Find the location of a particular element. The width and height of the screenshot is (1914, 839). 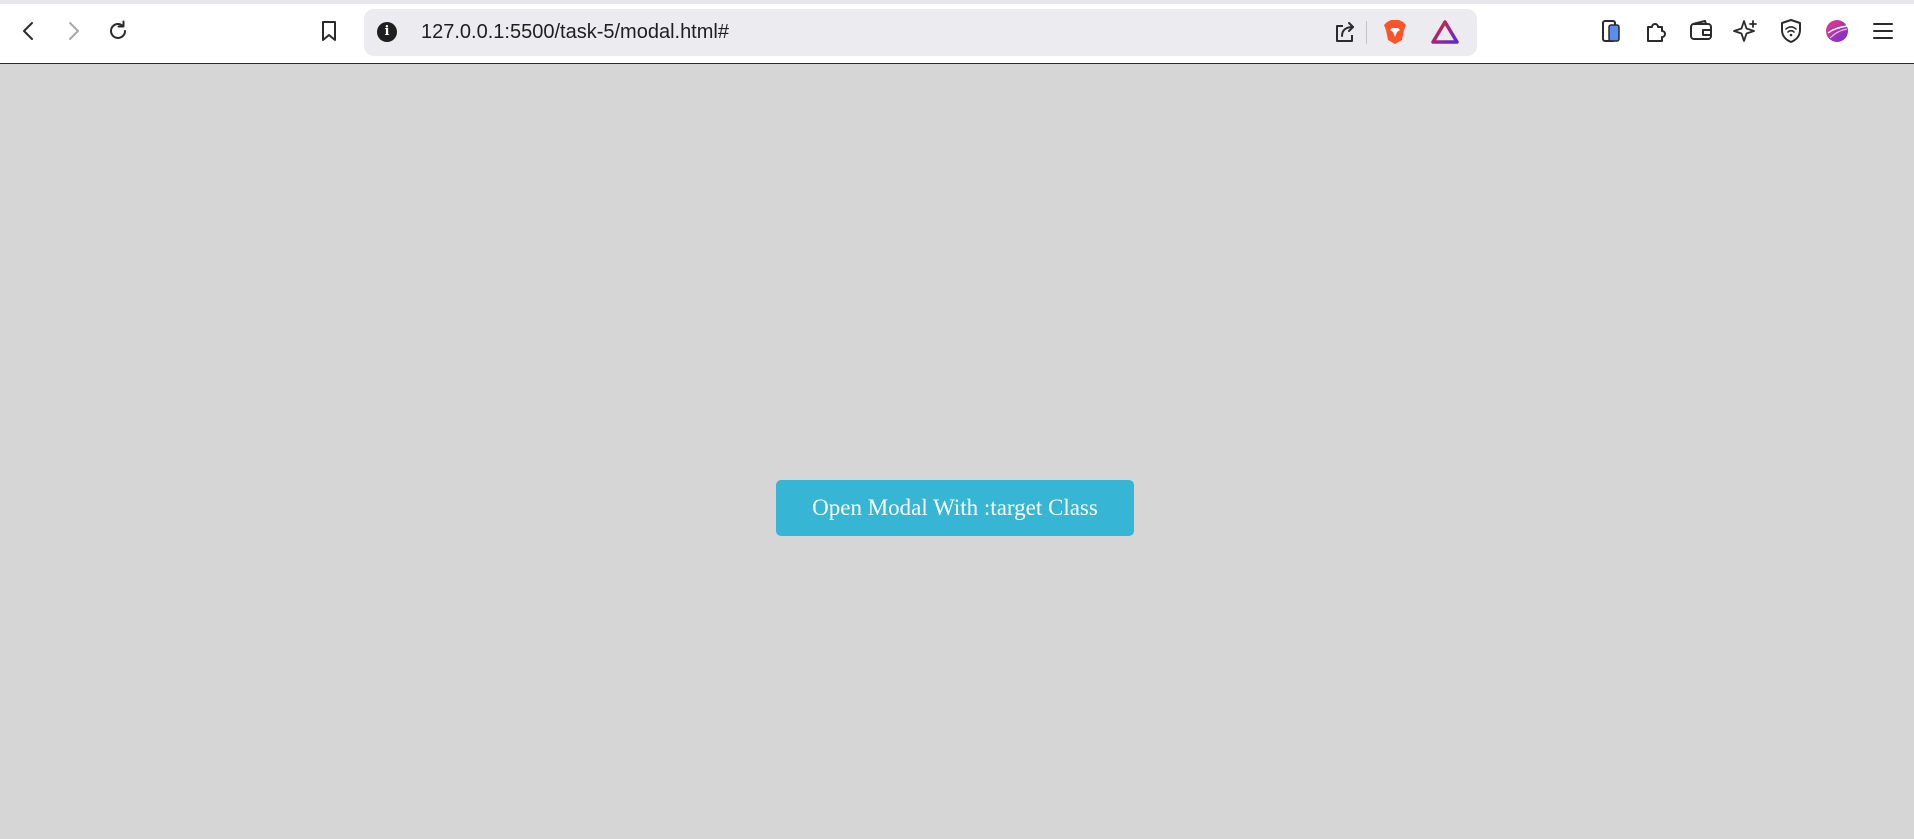

profile-avatar-icon is located at coordinates (1837, 31).